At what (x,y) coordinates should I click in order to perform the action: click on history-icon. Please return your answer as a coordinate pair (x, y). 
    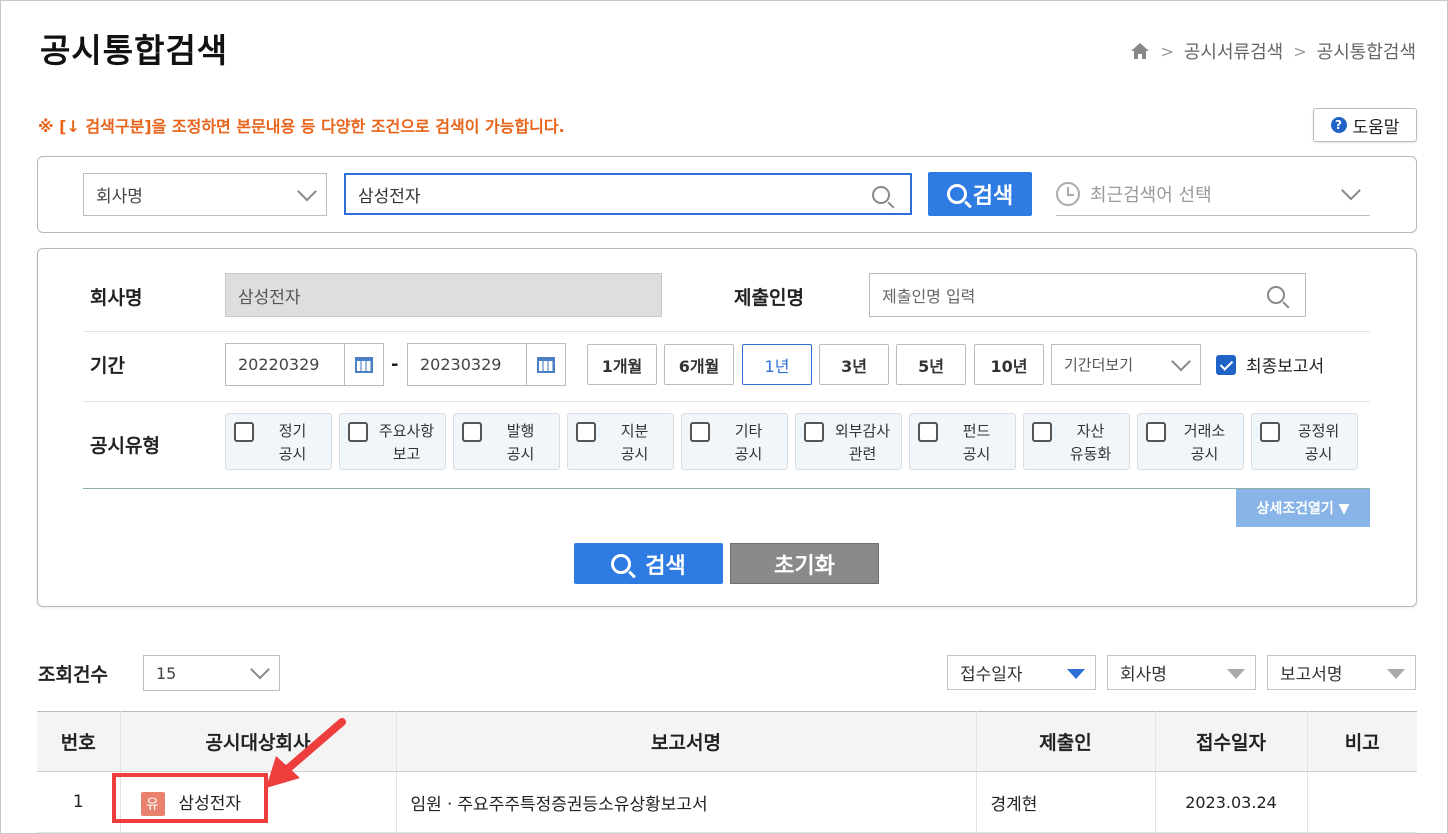
    Looking at the image, I should click on (1068, 194).